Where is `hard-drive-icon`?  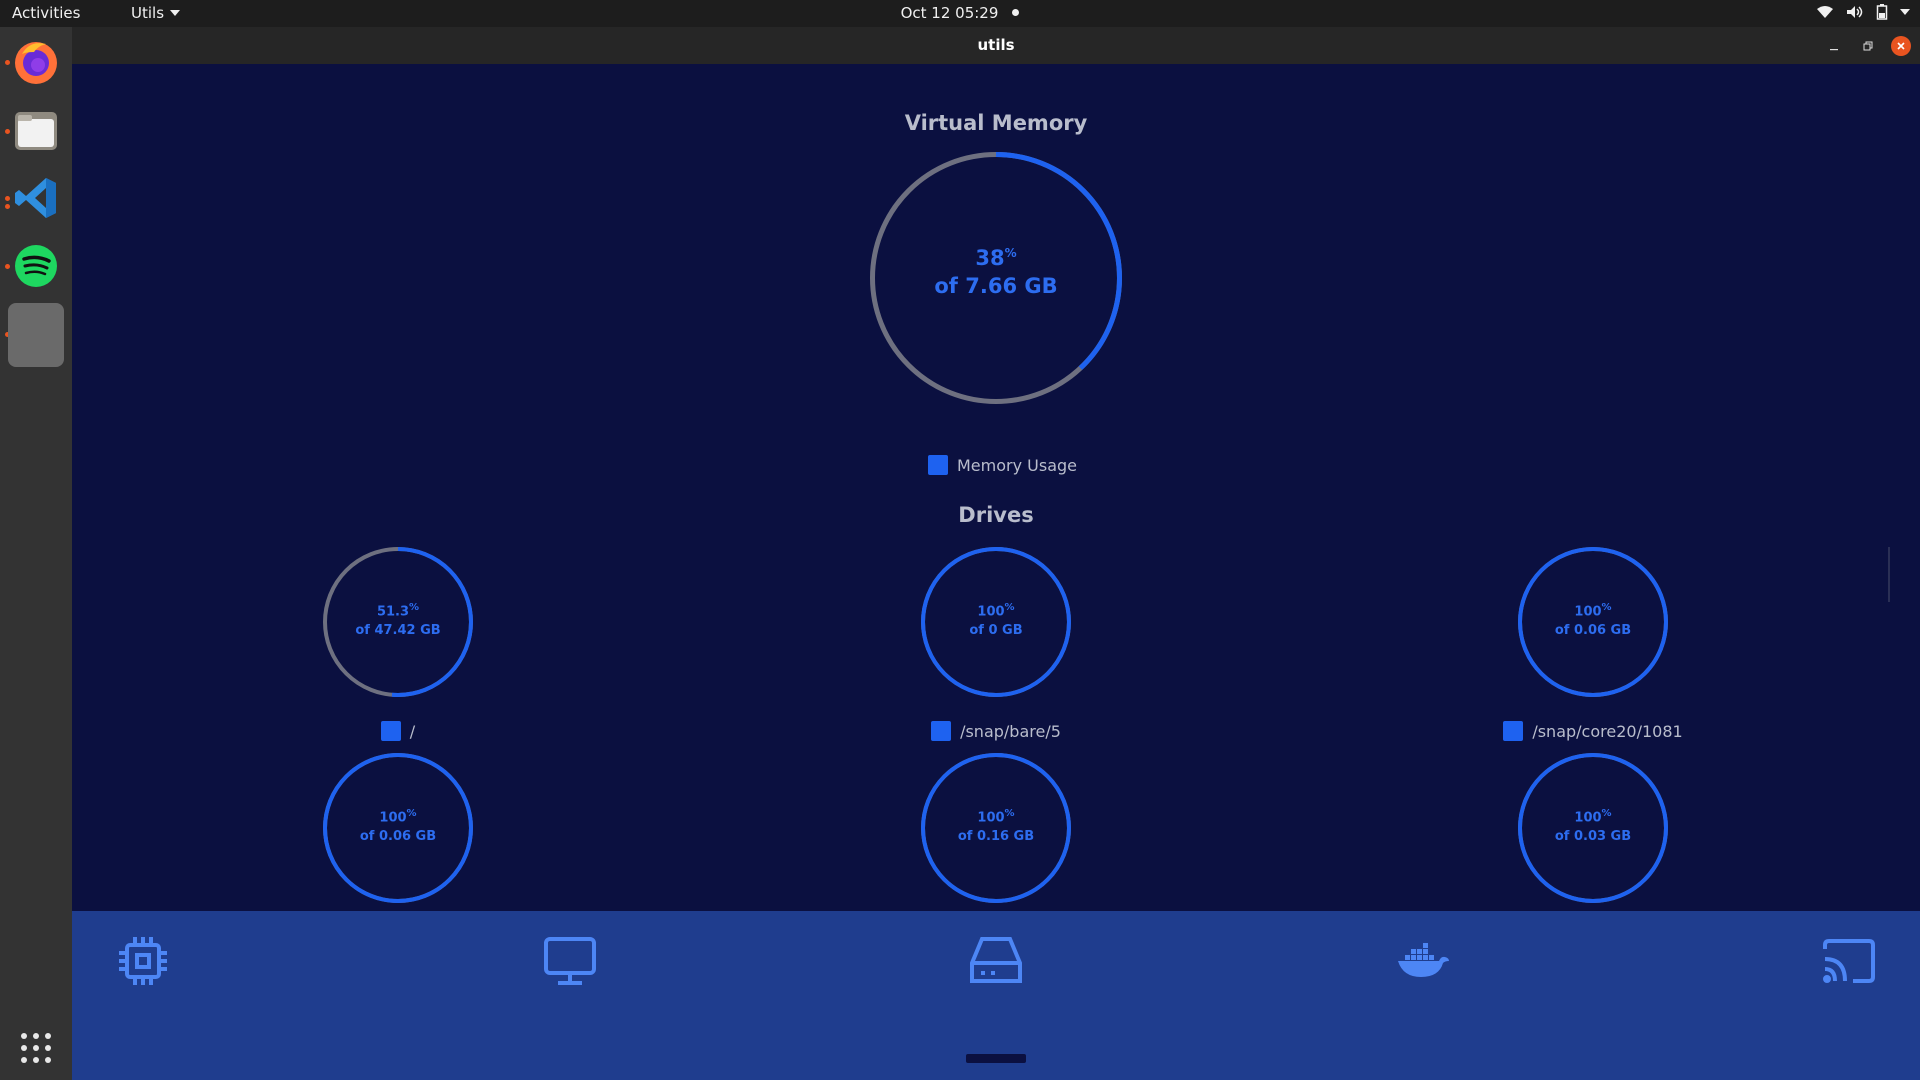
hard-drive-icon is located at coordinates (996, 960).